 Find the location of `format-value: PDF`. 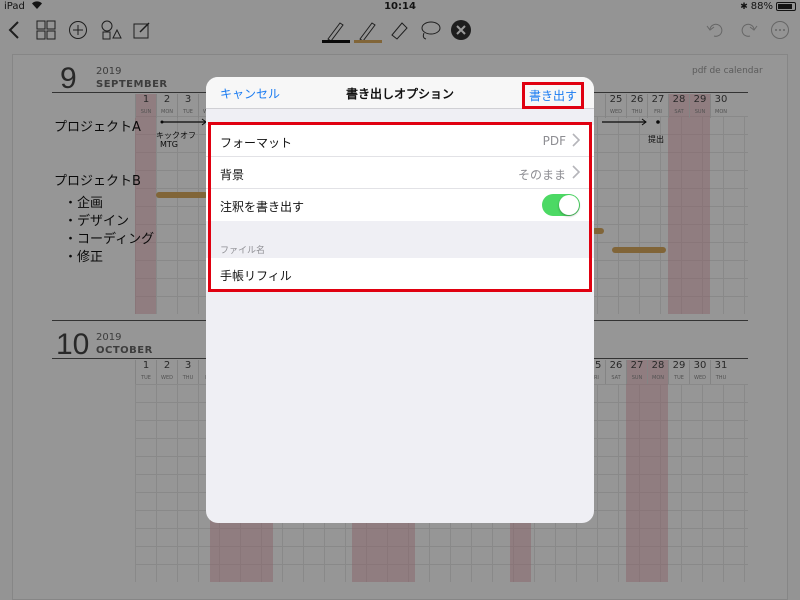

format-value: PDF is located at coordinates (554, 141).